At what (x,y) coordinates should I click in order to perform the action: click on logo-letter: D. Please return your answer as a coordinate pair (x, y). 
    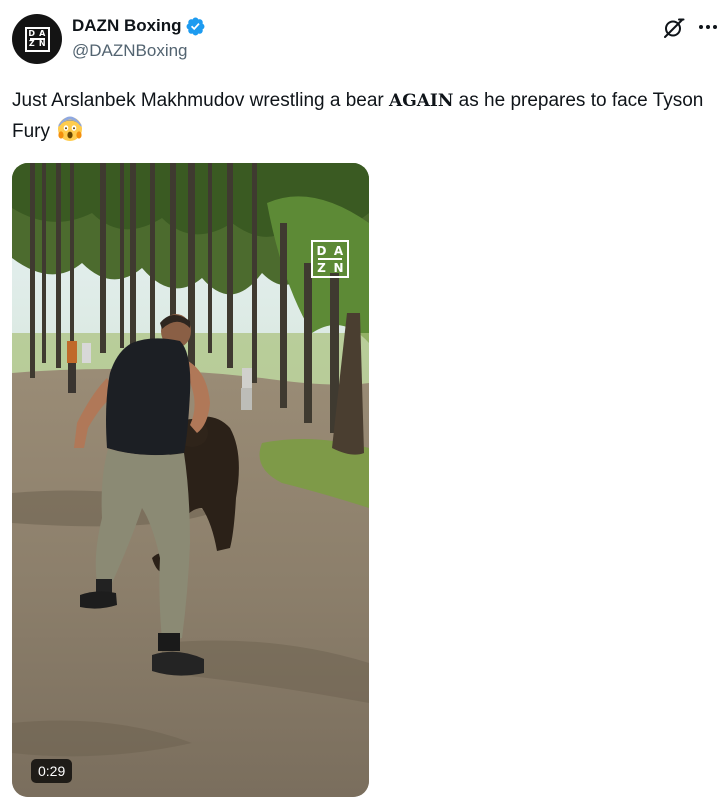
    Looking at the image, I should click on (32, 33).